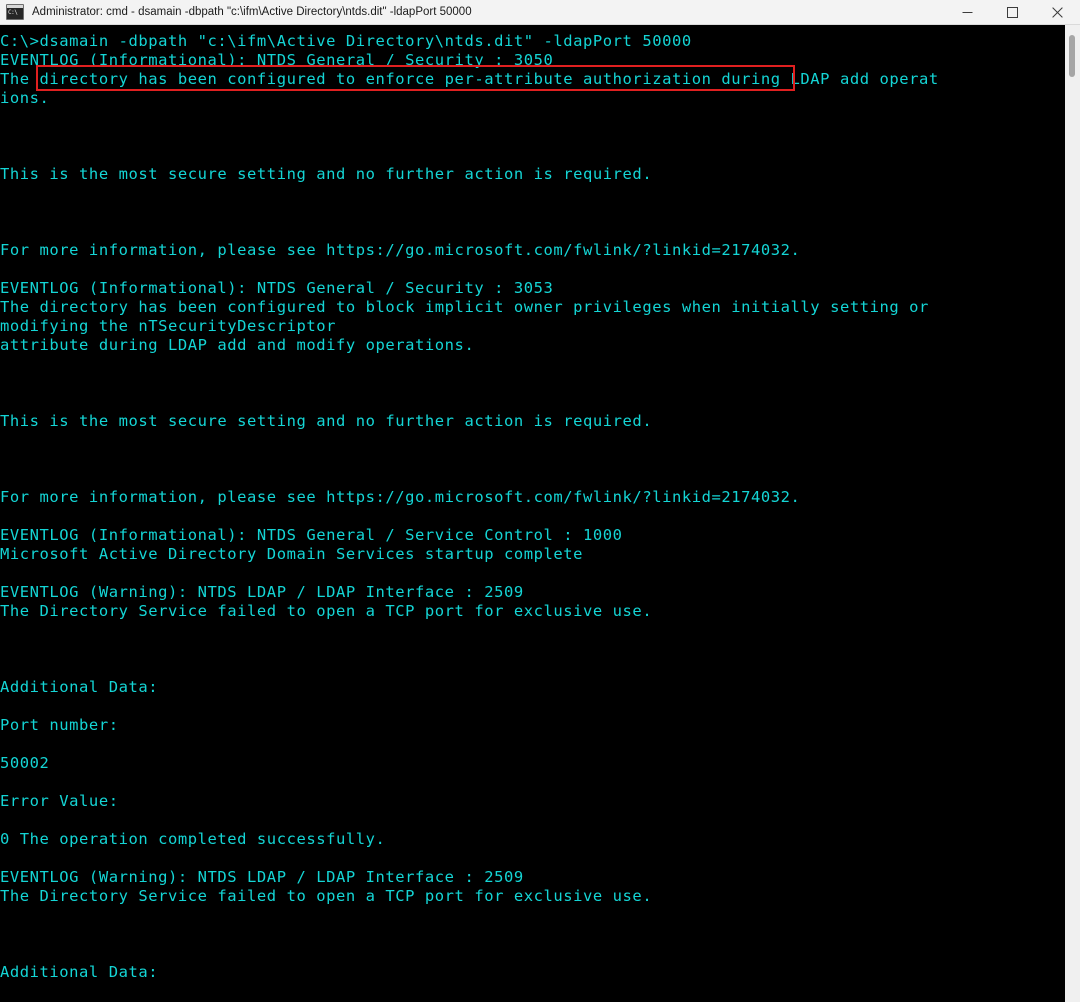 This screenshot has height=1002, width=1080. Describe the element at coordinates (59, 725) in the screenshot. I see `console-line: Port number:` at that location.